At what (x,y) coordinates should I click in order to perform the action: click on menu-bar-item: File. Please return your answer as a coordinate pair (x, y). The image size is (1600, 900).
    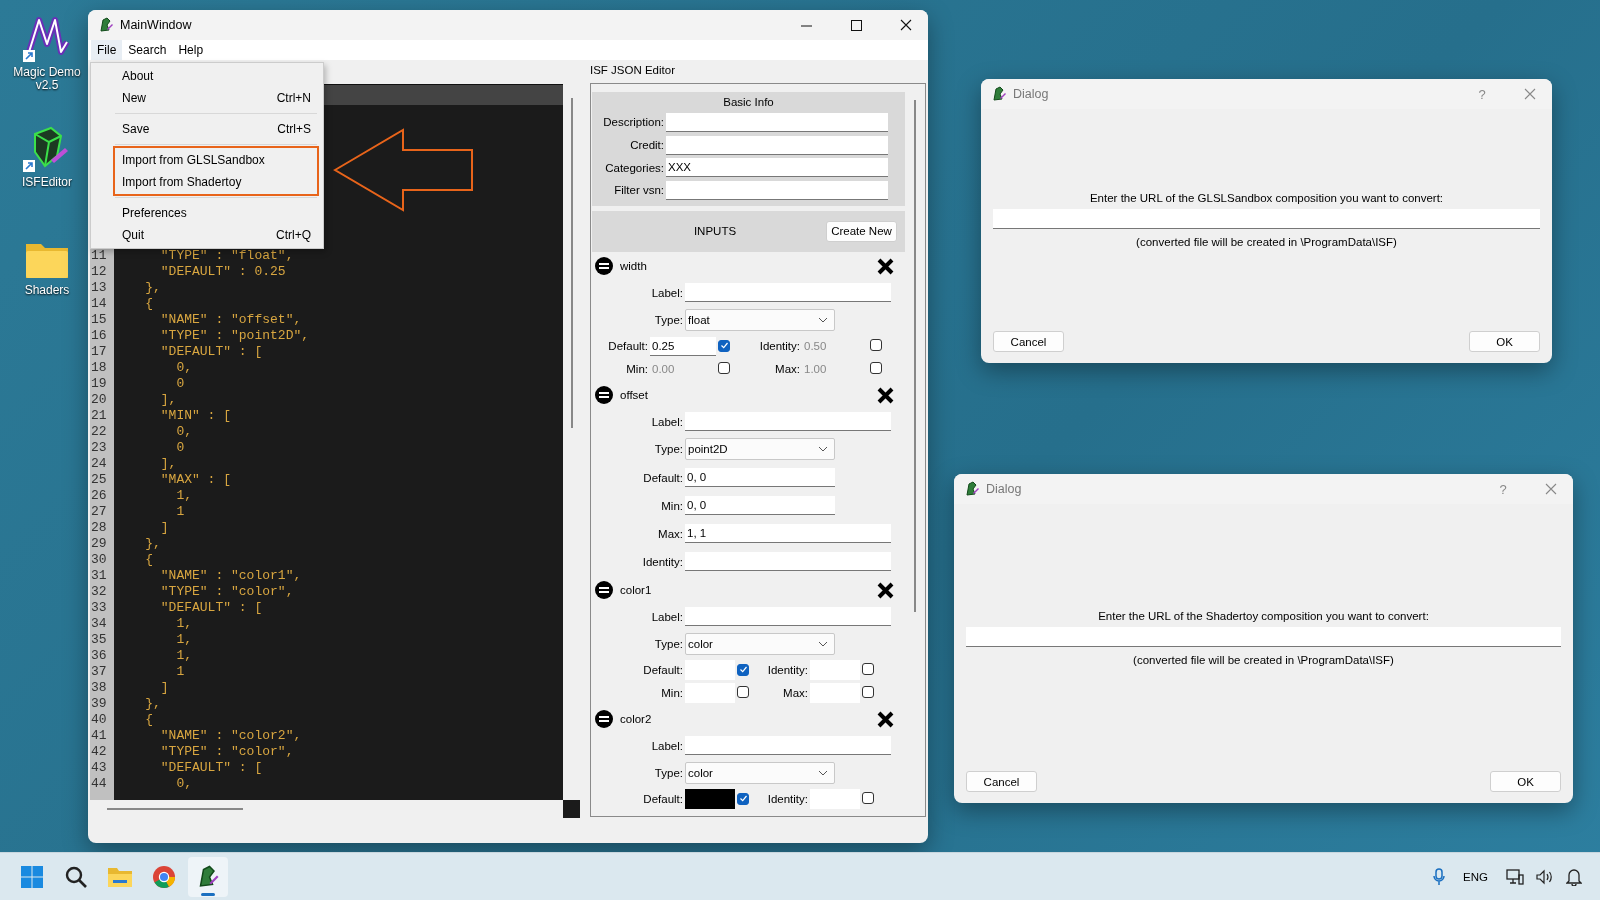
    Looking at the image, I should click on (107, 50).